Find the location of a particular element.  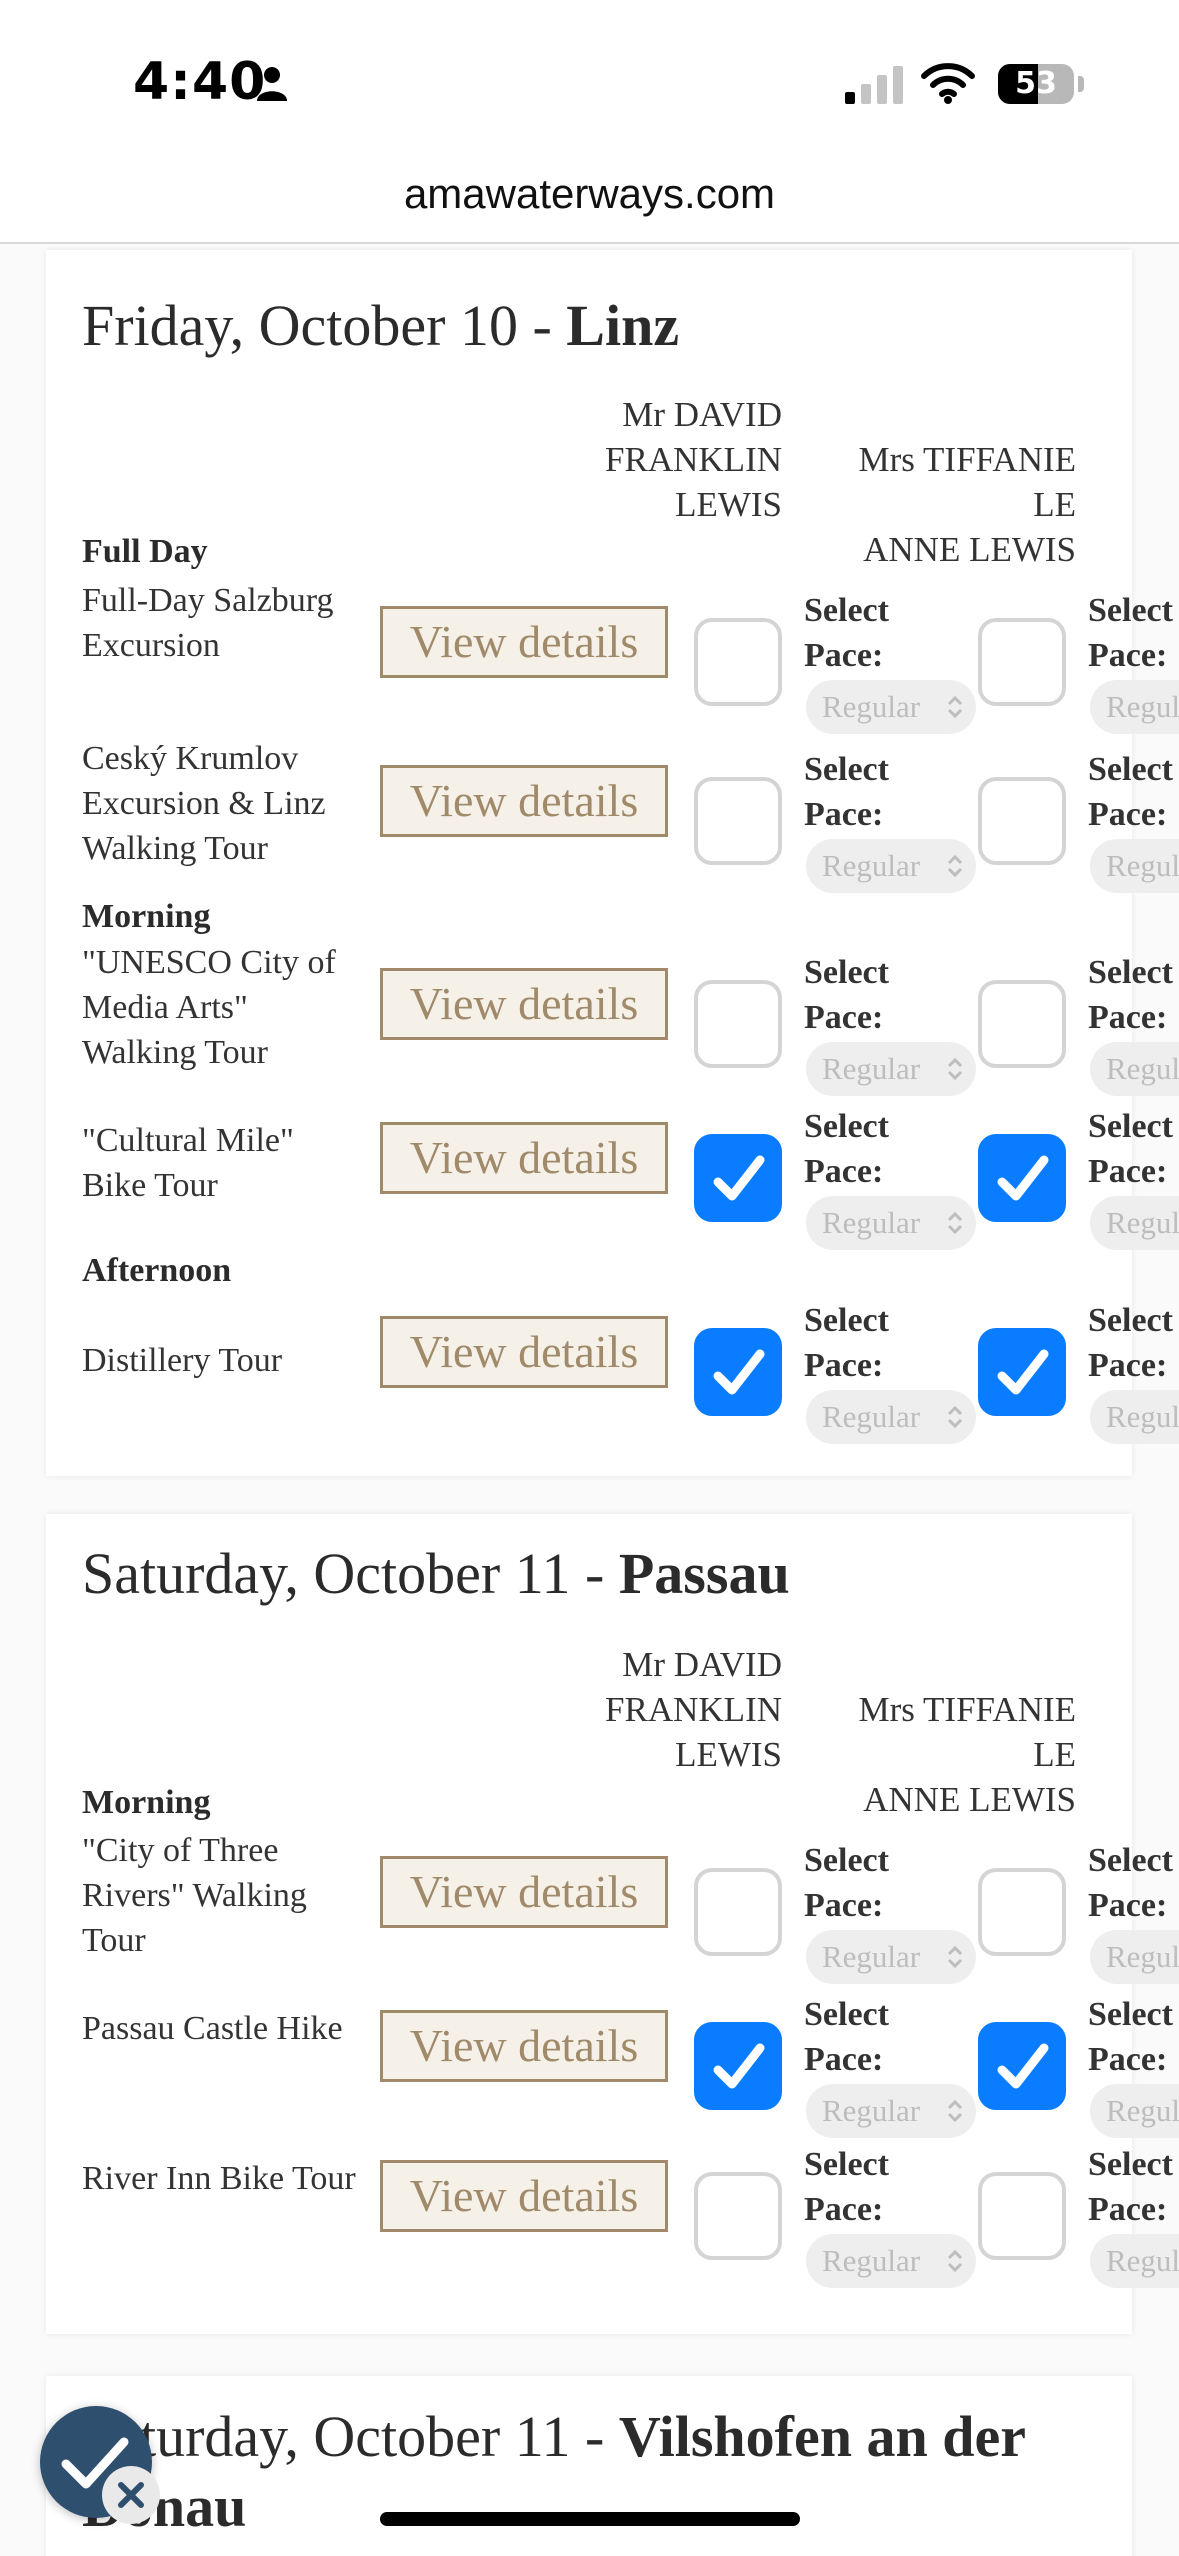

url-domain: amawaterways.com is located at coordinates (589, 194).